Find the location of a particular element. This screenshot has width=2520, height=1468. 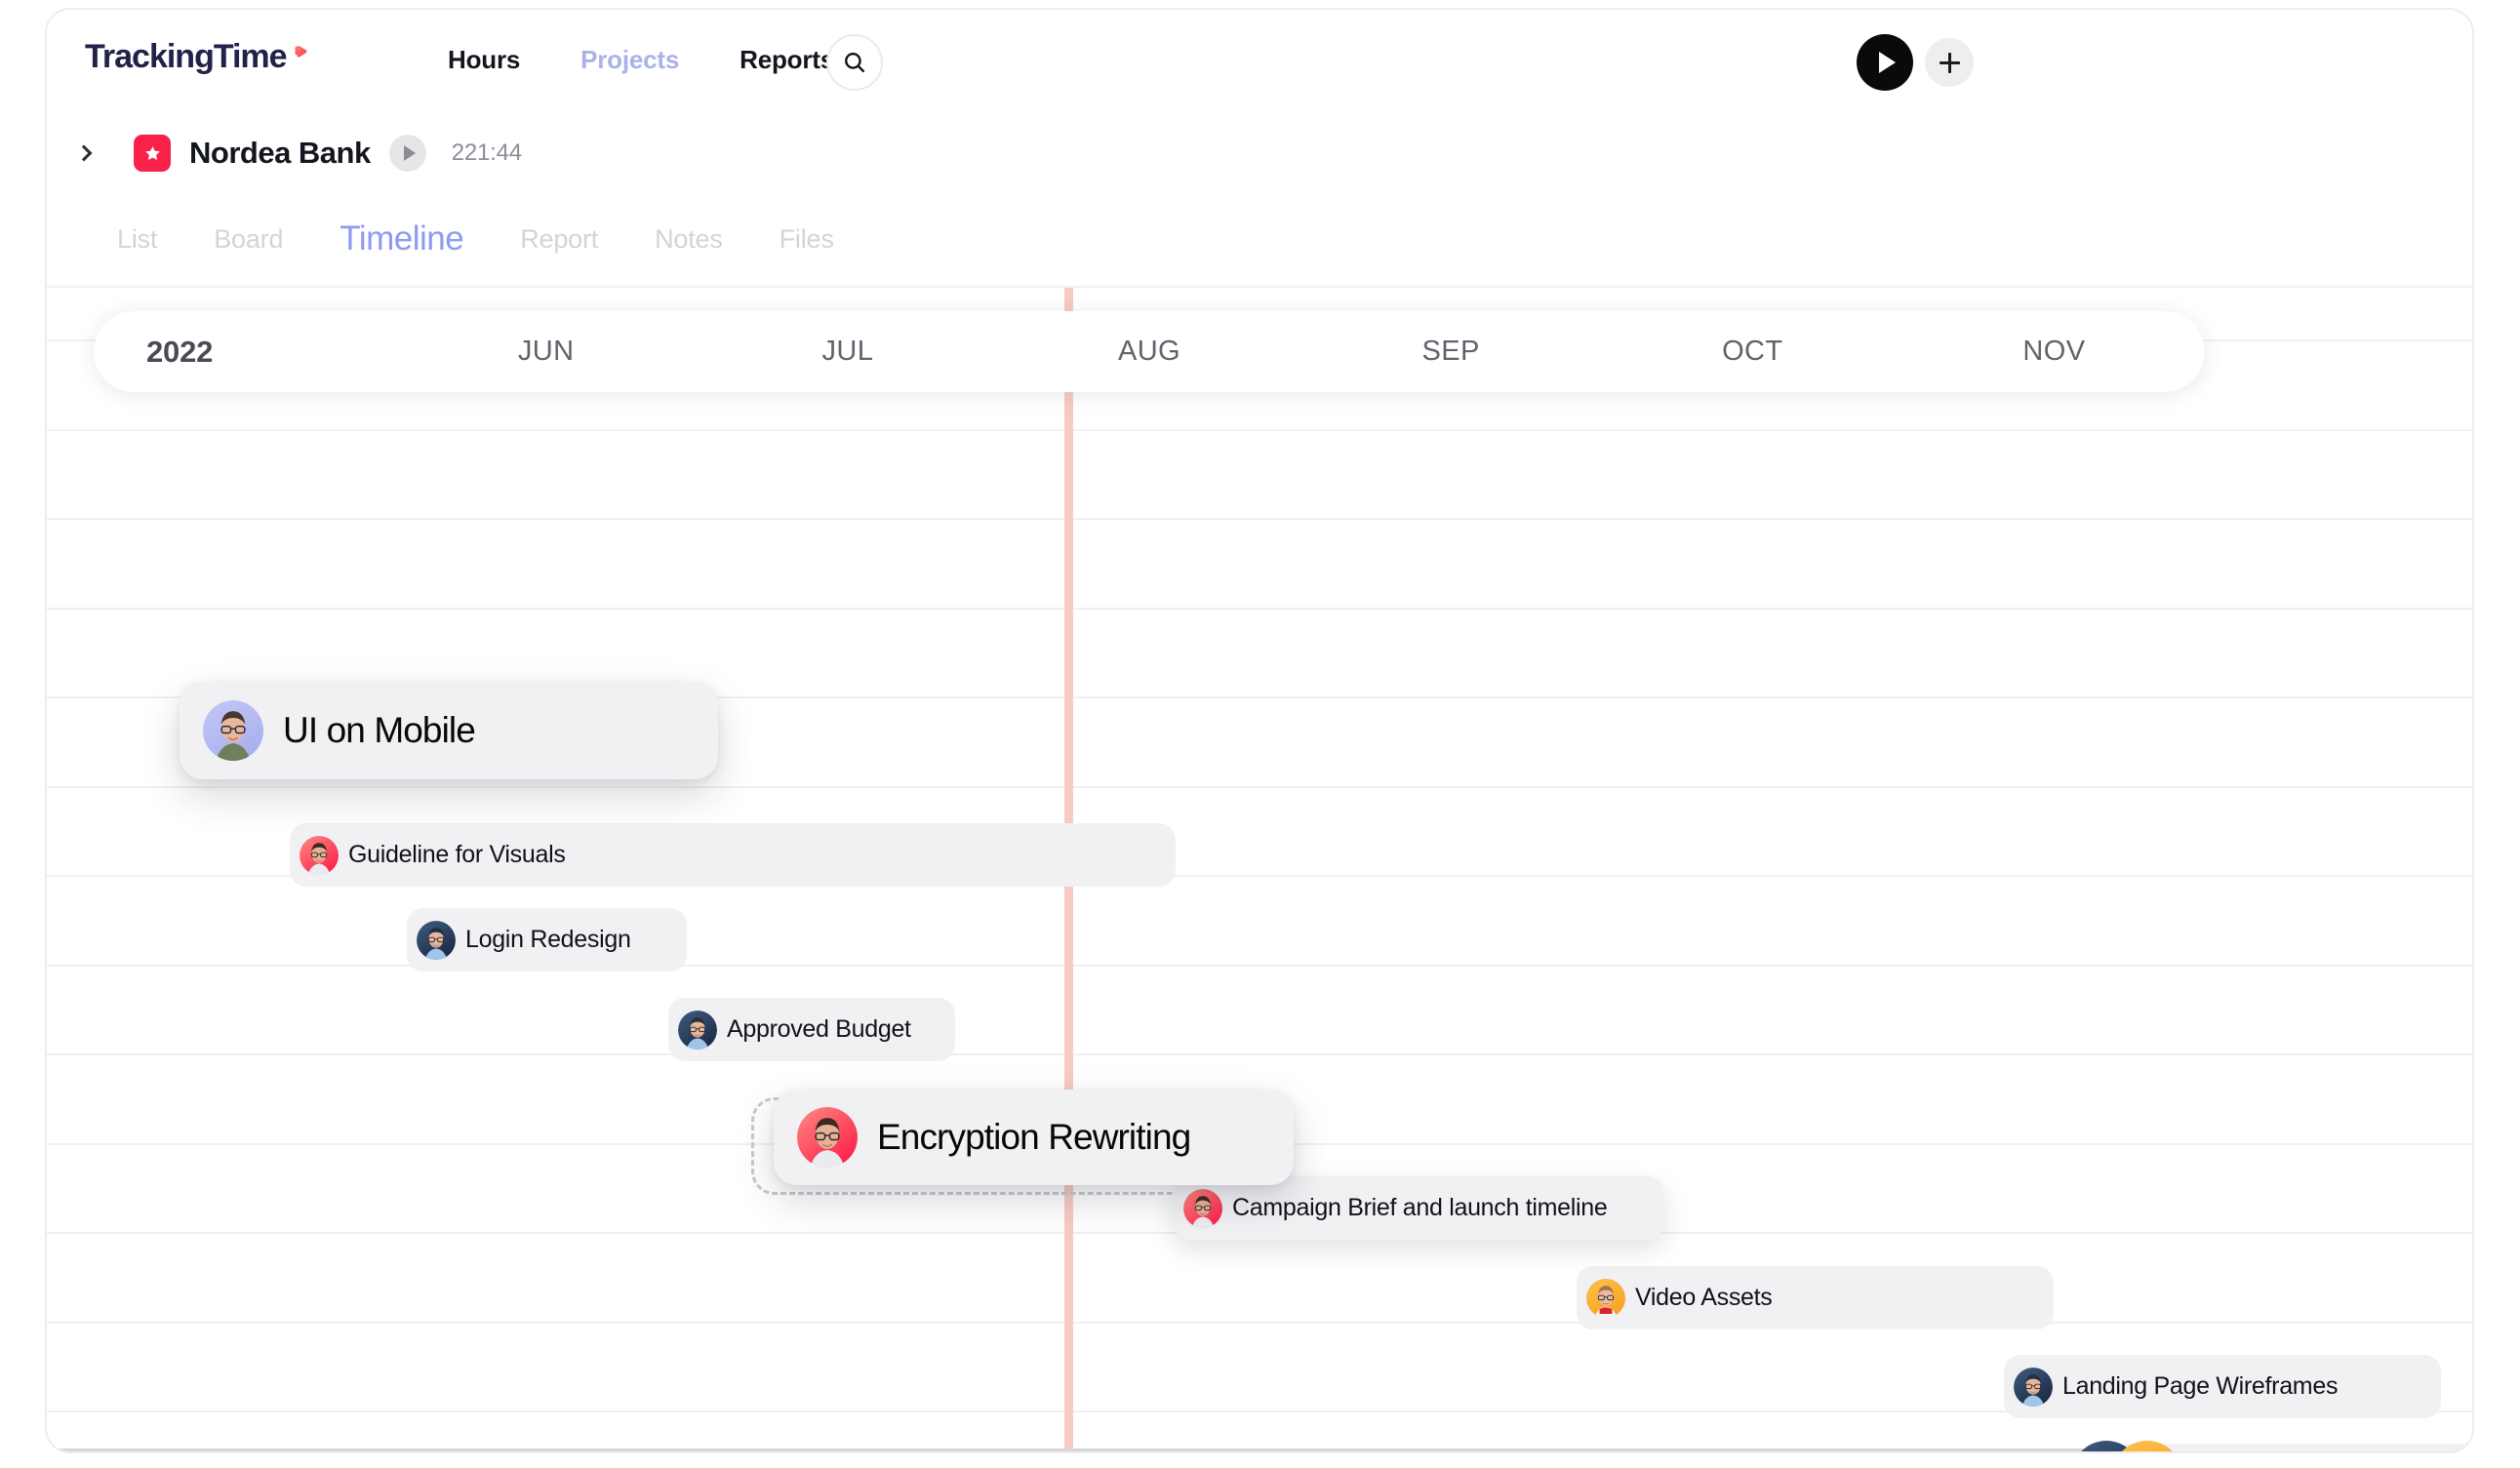

timeline-task-bar: Login Redesign is located at coordinates (547, 940).